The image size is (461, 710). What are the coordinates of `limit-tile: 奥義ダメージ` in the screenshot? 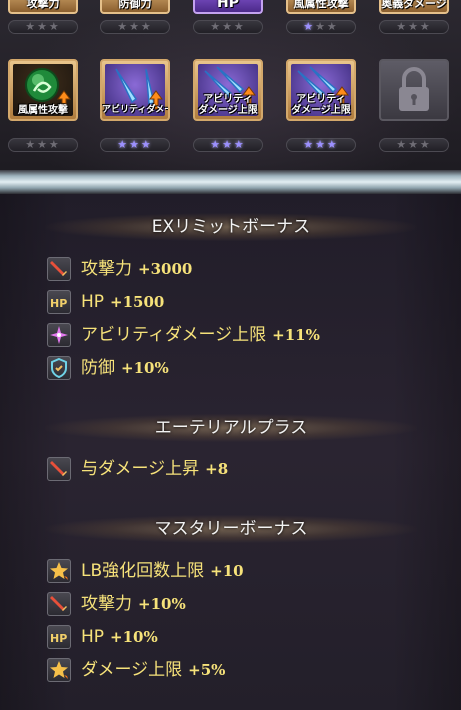 It's located at (414, 7).